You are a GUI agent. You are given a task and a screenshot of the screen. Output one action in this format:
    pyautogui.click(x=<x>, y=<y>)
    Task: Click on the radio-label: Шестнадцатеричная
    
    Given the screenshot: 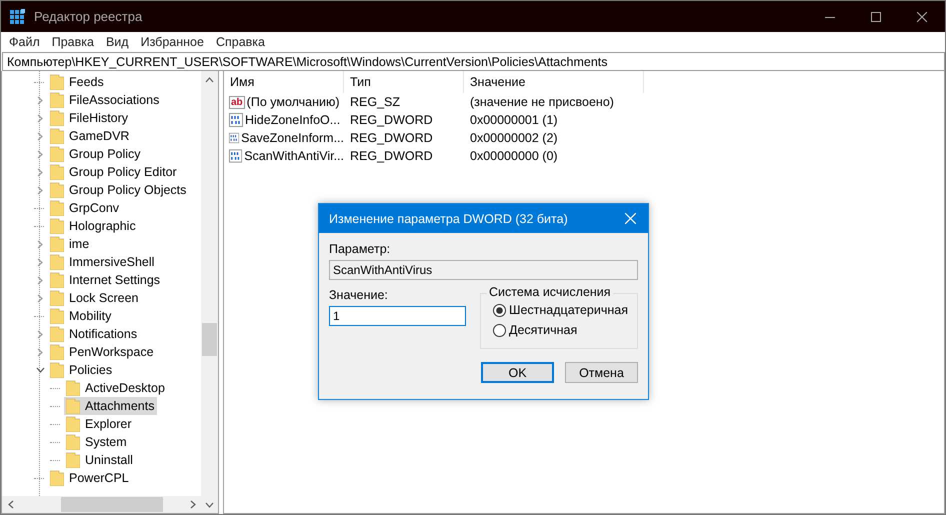 What is the action you would take?
    pyautogui.click(x=568, y=310)
    